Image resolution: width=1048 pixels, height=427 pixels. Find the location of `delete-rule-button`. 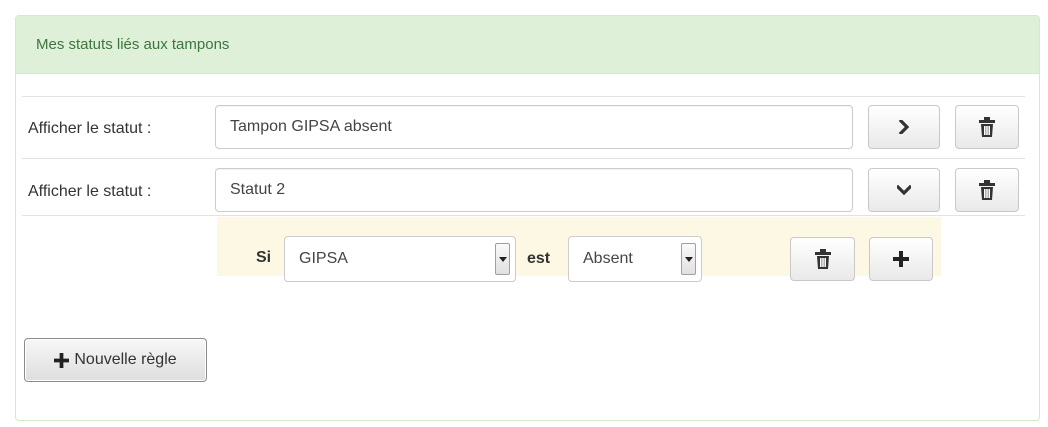

delete-rule-button is located at coordinates (822, 259).